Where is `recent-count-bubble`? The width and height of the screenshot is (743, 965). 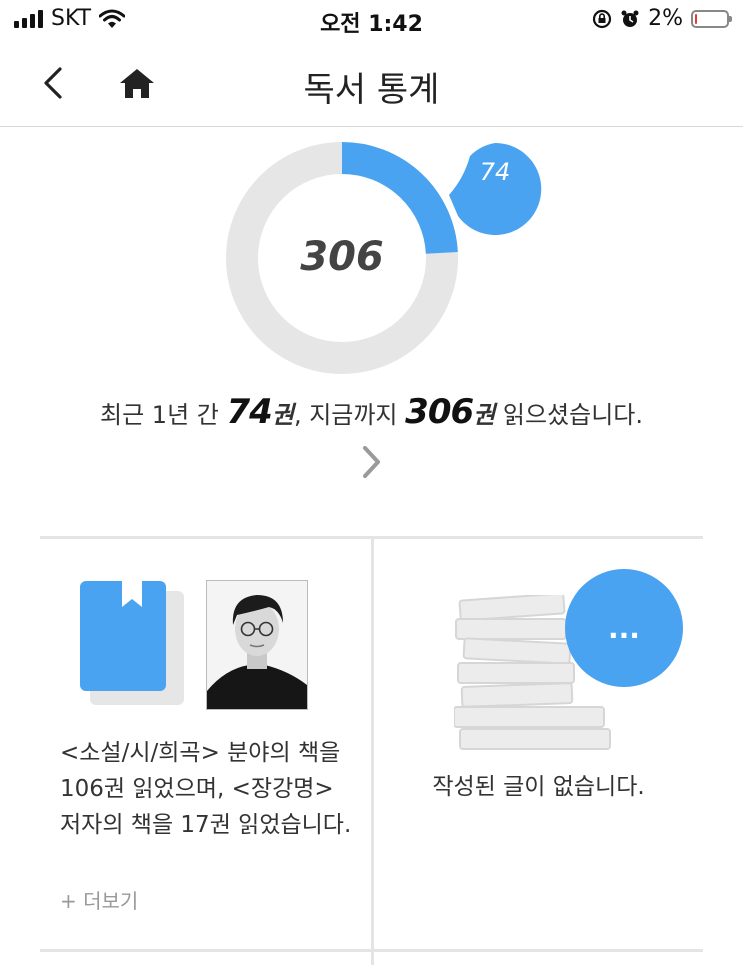 recent-count-bubble is located at coordinates (495, 188).